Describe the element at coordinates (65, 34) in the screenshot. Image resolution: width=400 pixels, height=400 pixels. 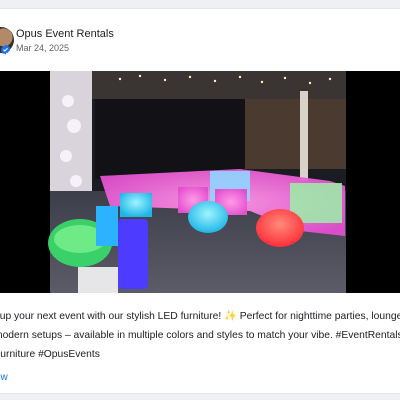
I see `business-name: Opus Event Rentals` at that location.